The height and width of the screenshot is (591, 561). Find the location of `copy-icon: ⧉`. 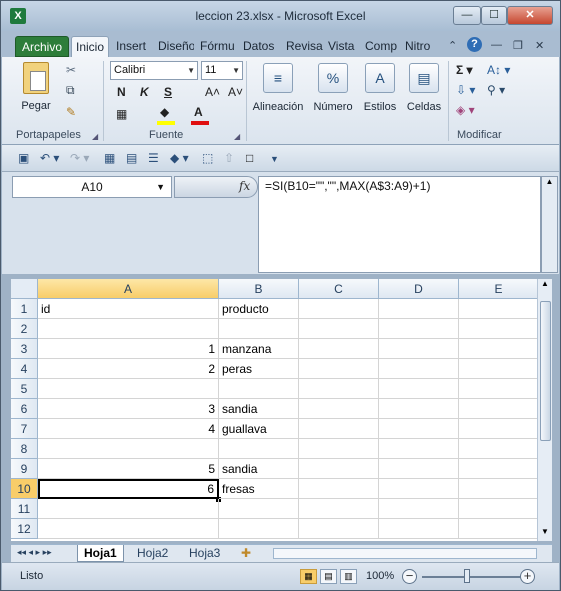

copy-icon: ⧉ is located at coordinates (70, 90).